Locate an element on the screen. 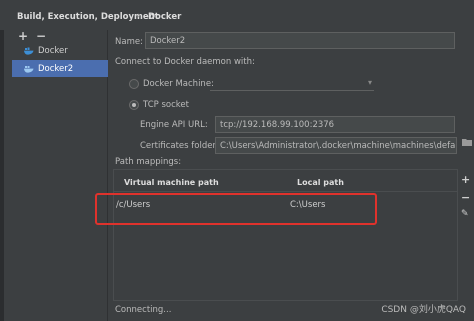 This screenshot has width=474, height=321. name-label: Name: is located at coordinates (129, 42).